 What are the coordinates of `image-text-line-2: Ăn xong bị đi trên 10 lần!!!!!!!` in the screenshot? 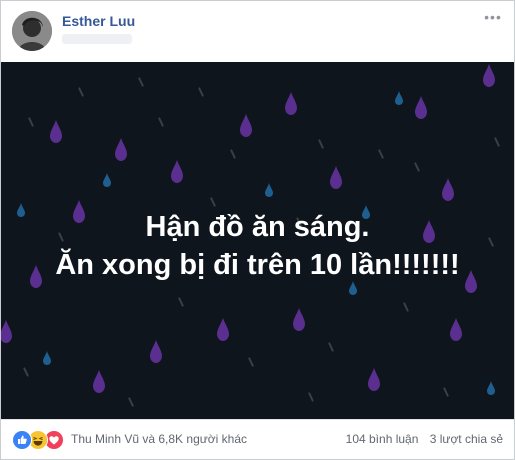 It's located at (257, 265).